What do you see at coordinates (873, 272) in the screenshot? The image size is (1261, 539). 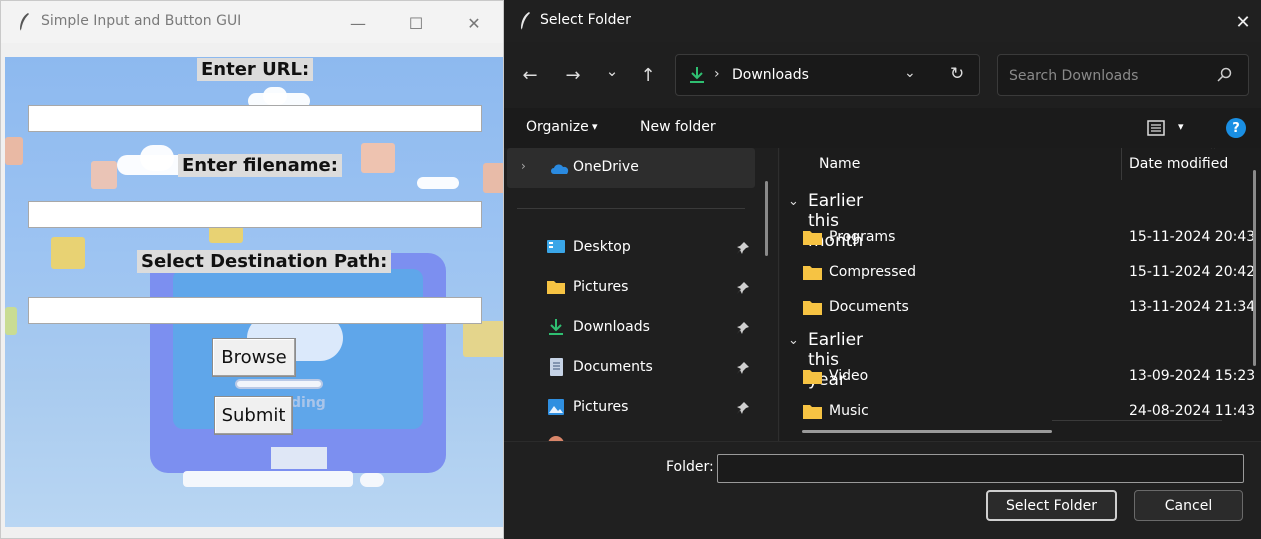 I see `item-name: Compressed` at bounding box center [873, 272].